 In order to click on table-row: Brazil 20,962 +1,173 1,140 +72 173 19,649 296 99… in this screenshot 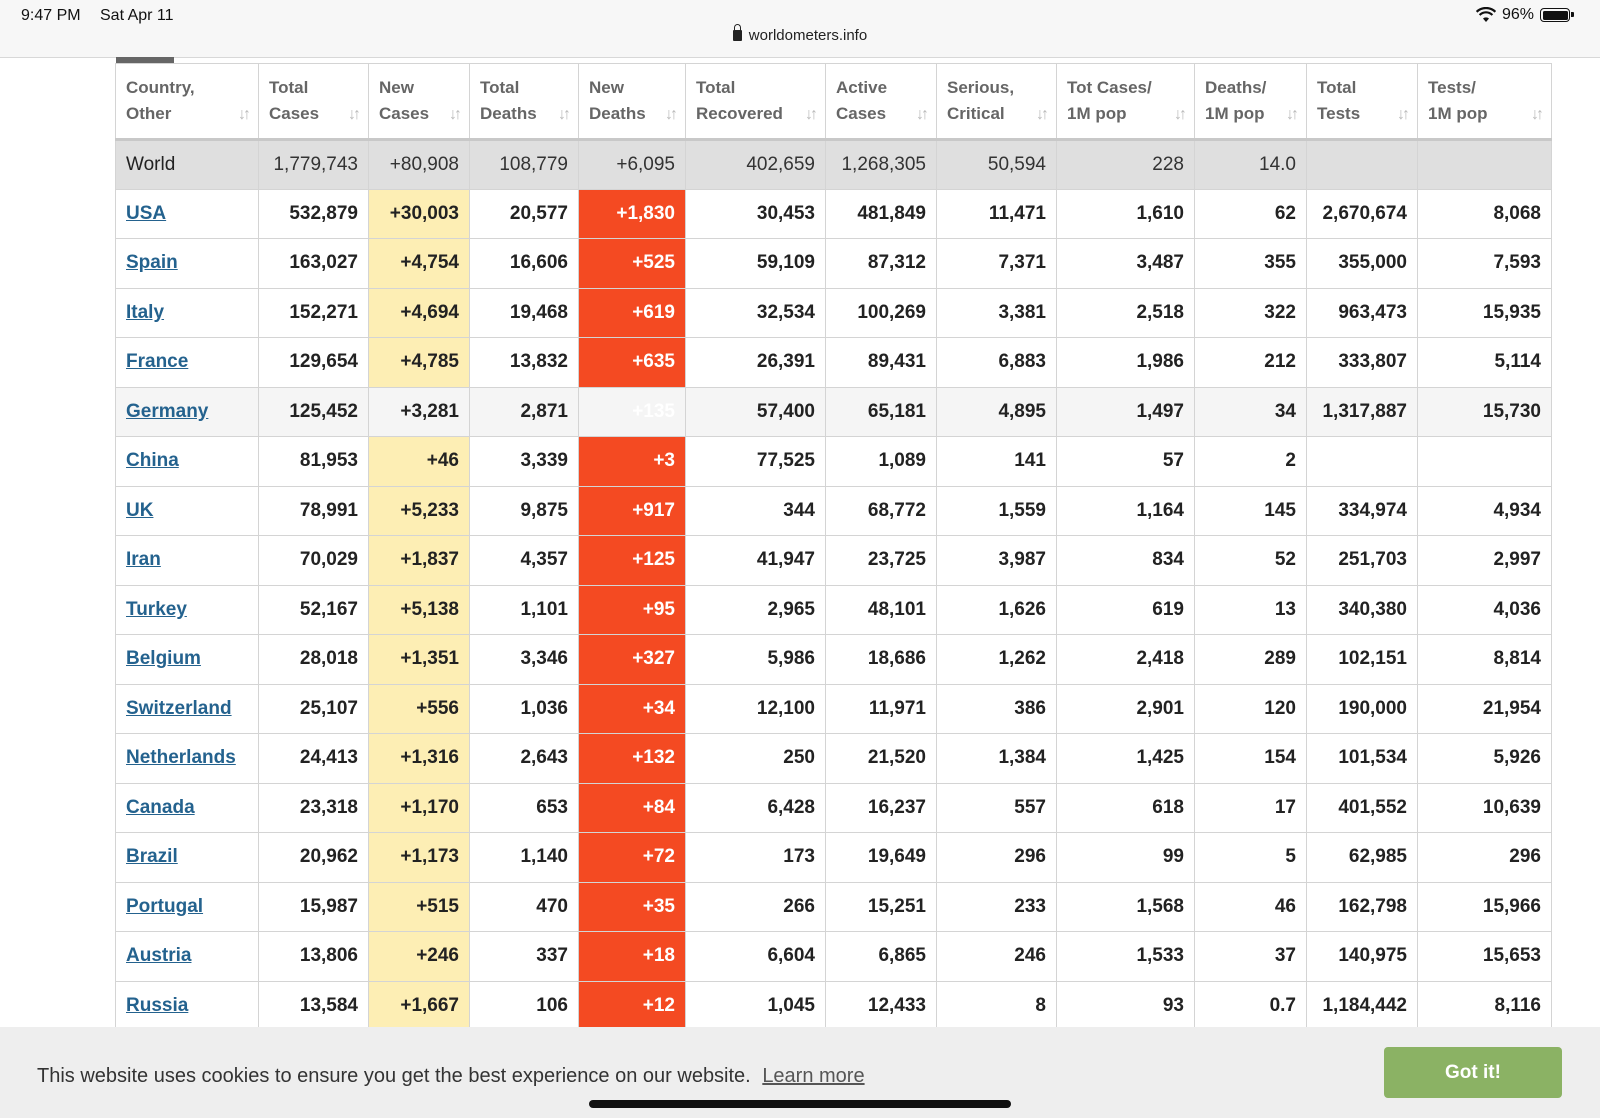, I will do `click(833, 857)`.